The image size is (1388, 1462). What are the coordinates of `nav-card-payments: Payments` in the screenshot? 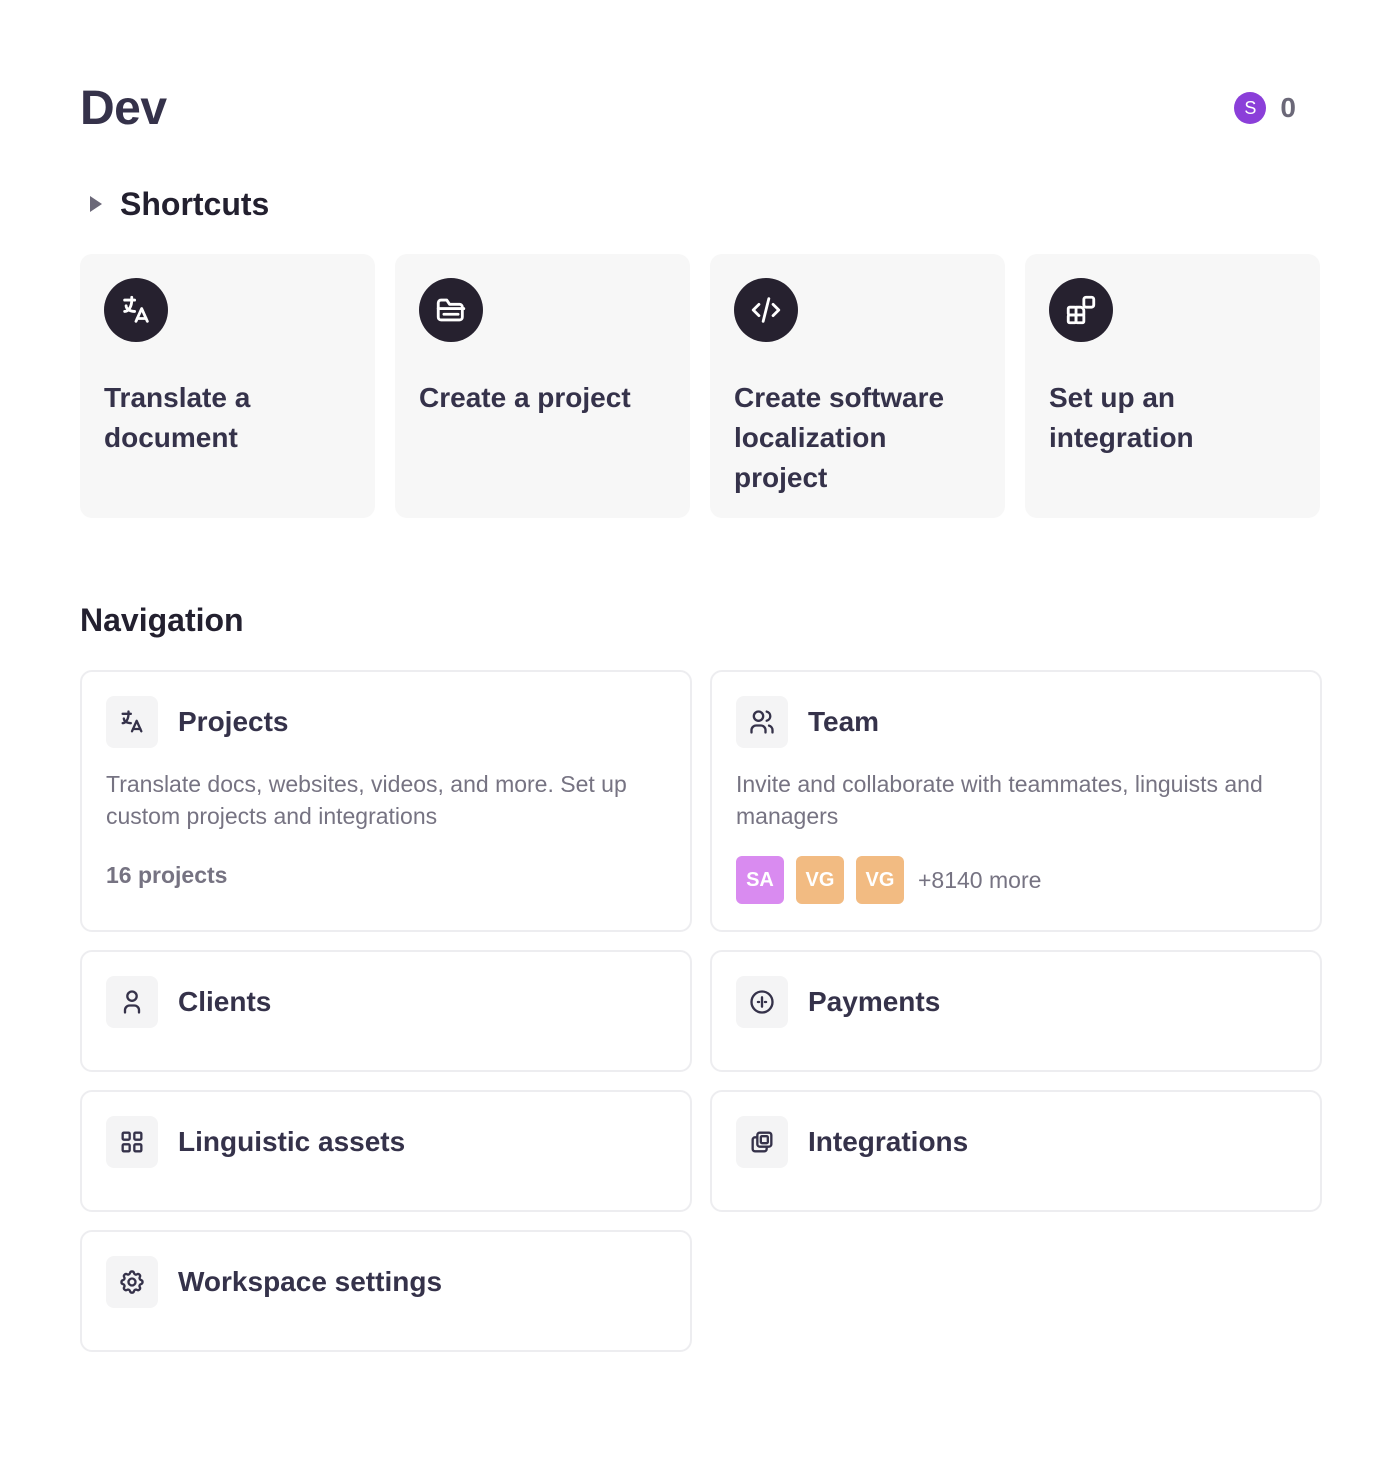 It's located at (1016, 1011).